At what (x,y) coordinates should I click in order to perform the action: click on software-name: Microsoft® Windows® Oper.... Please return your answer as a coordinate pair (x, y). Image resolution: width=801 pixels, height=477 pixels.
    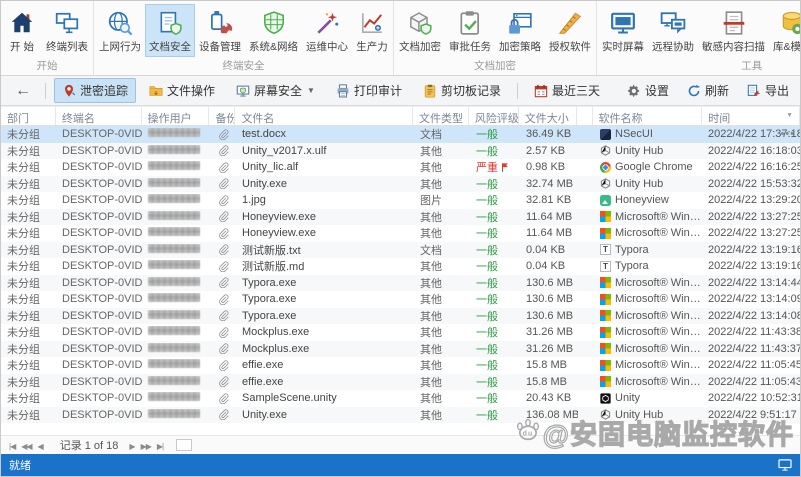
    Looking at the image, I should click on (659, 233).